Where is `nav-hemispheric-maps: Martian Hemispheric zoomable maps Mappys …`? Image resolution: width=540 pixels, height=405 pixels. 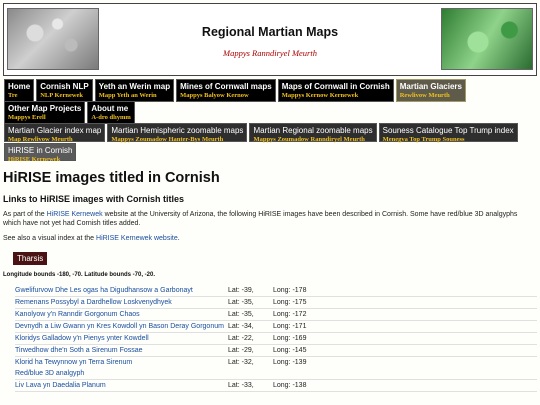
nav-hemispheric-maps: Martian Hemispheric zoomable maps Mappys … is located at coordinates (177, 133).